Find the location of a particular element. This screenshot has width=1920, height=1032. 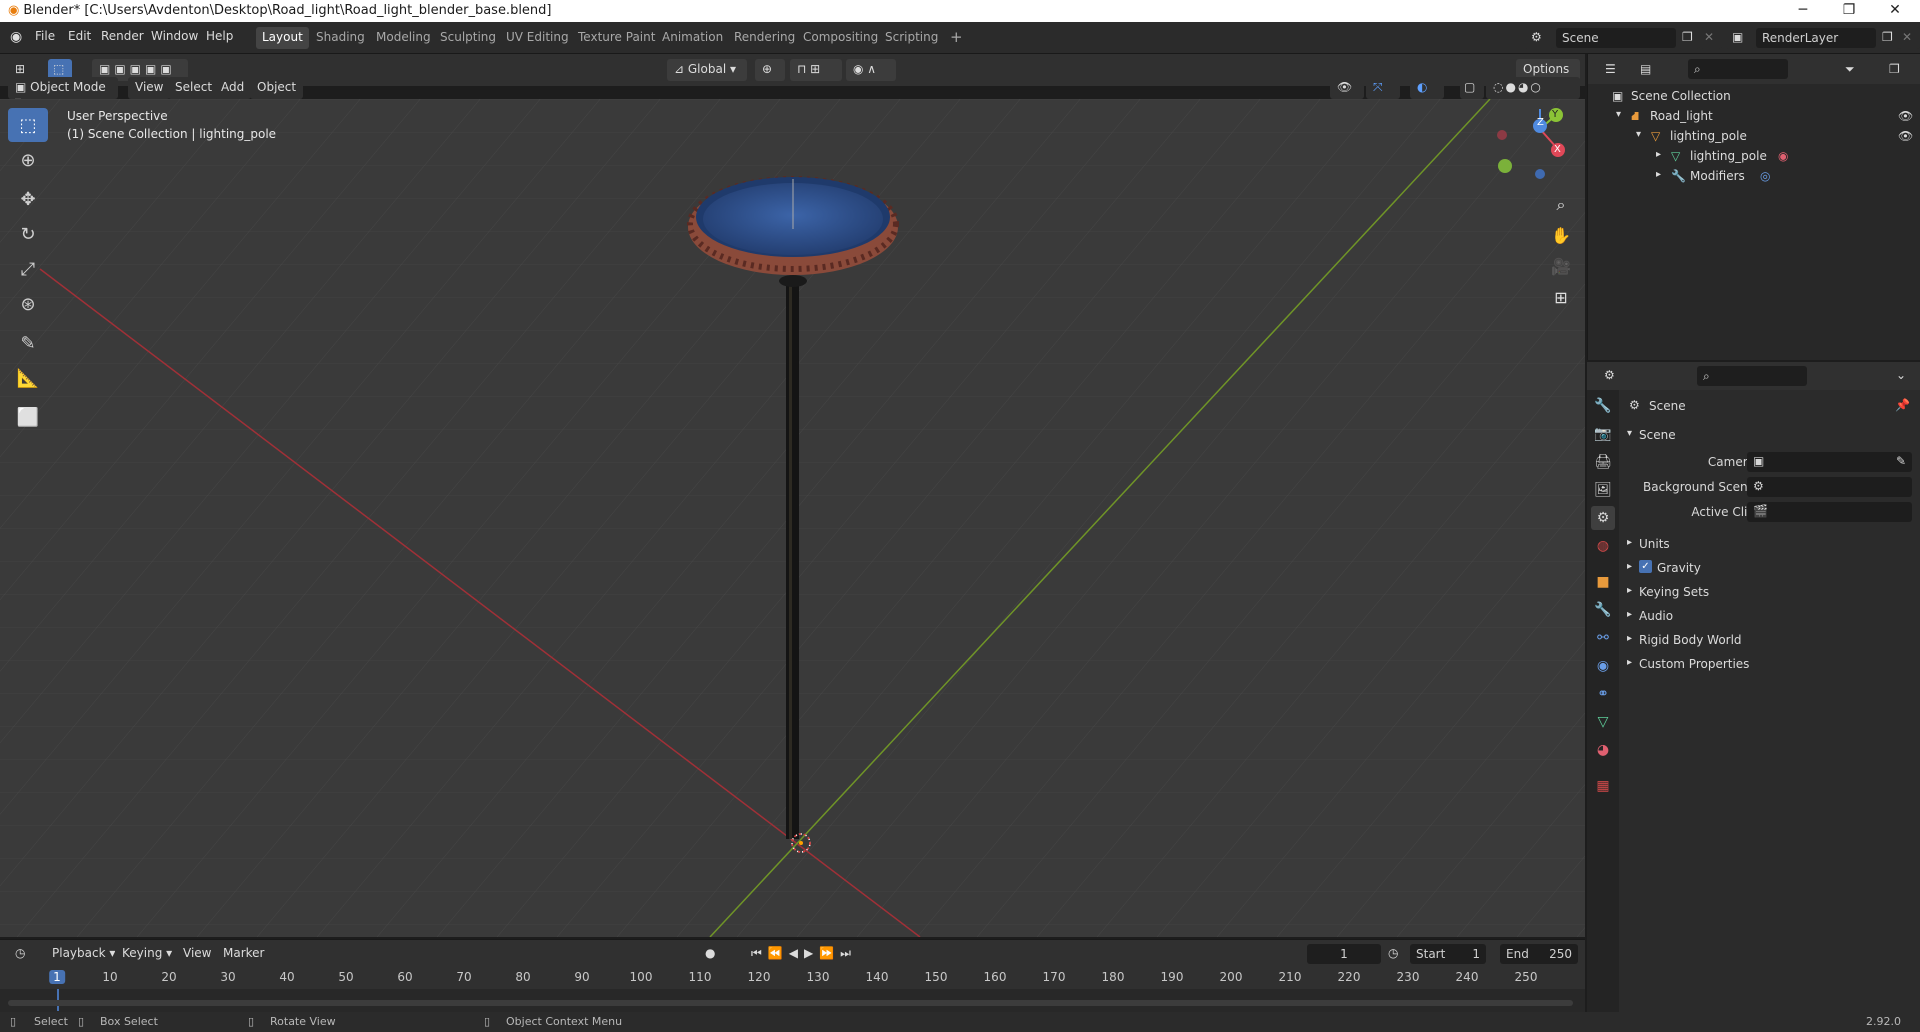

active-clip-field: 🎬 is located at coordinates (1829, 512).